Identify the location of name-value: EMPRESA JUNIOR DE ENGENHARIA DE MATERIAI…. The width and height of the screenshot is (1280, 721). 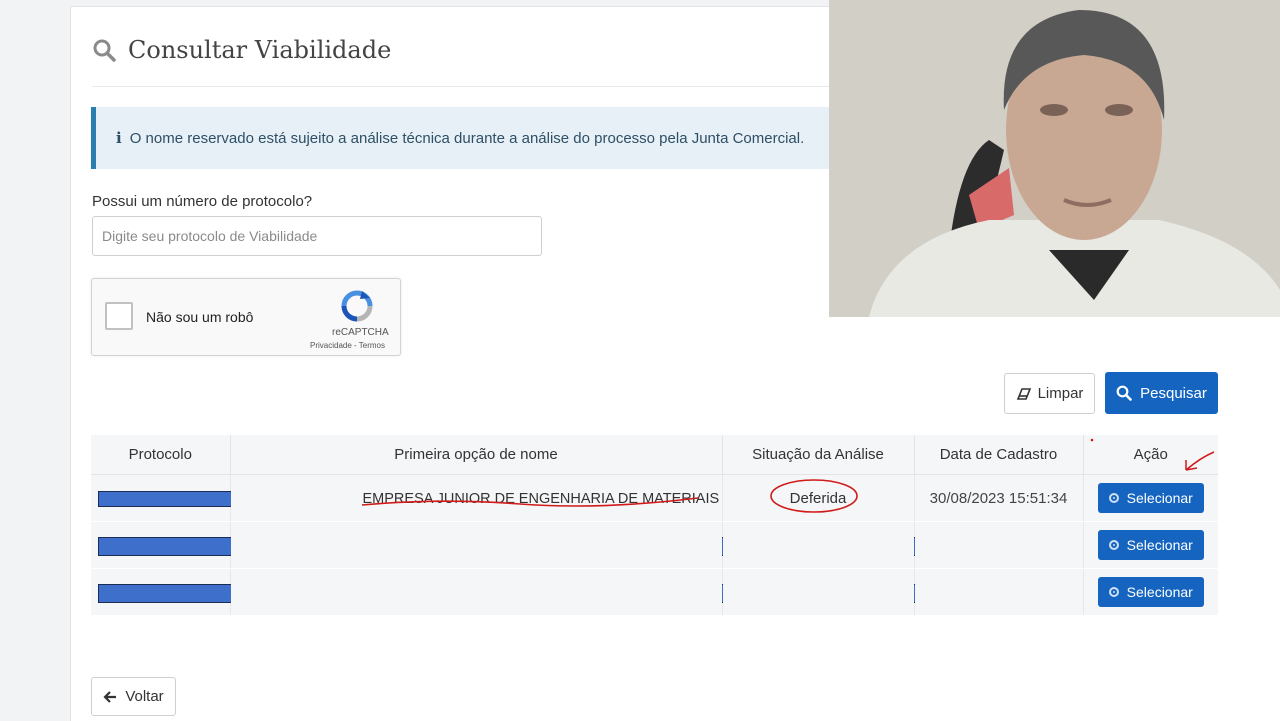
(541, 498).